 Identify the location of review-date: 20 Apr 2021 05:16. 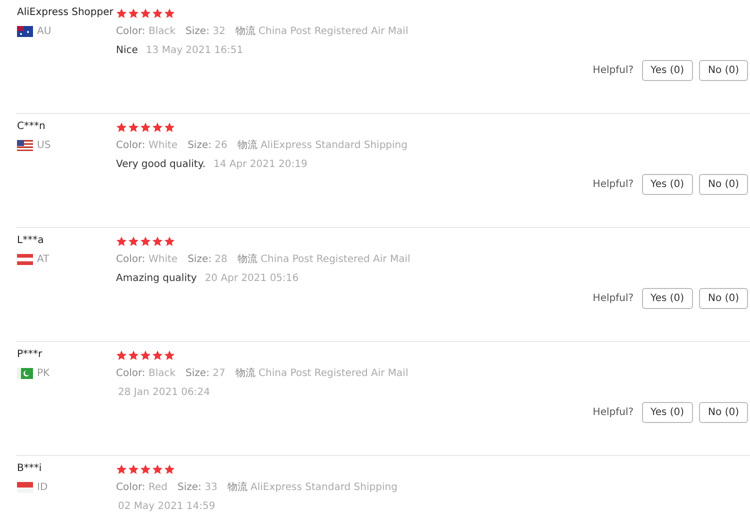
(251, 278).